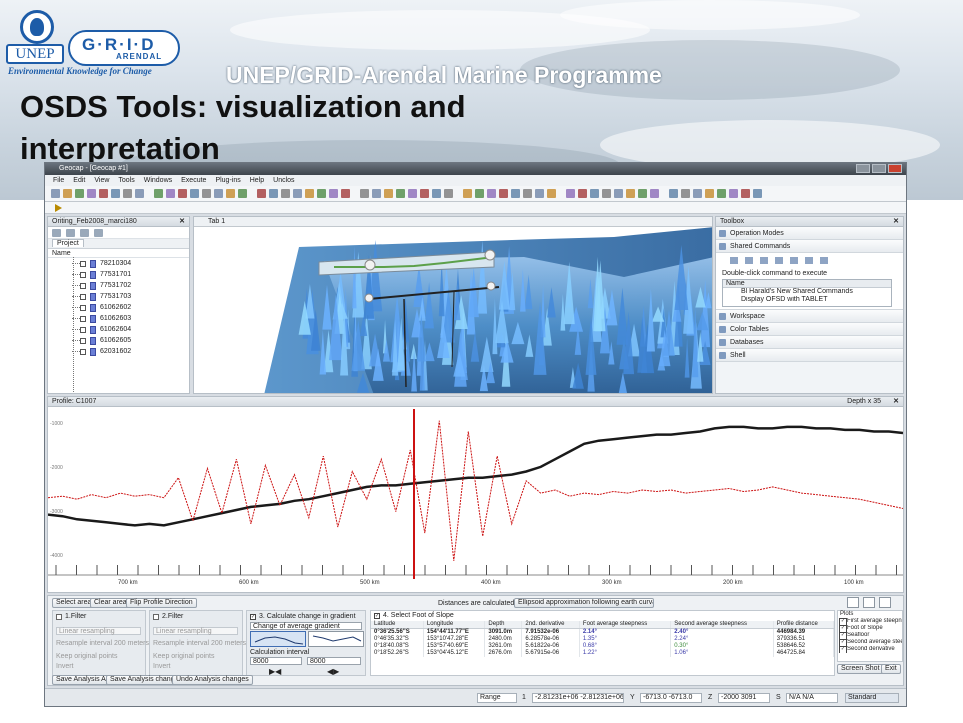  Describe the element at coordinates (253, 617) in the screenshot. I see `gradient-checkbox: ✓` at that location.